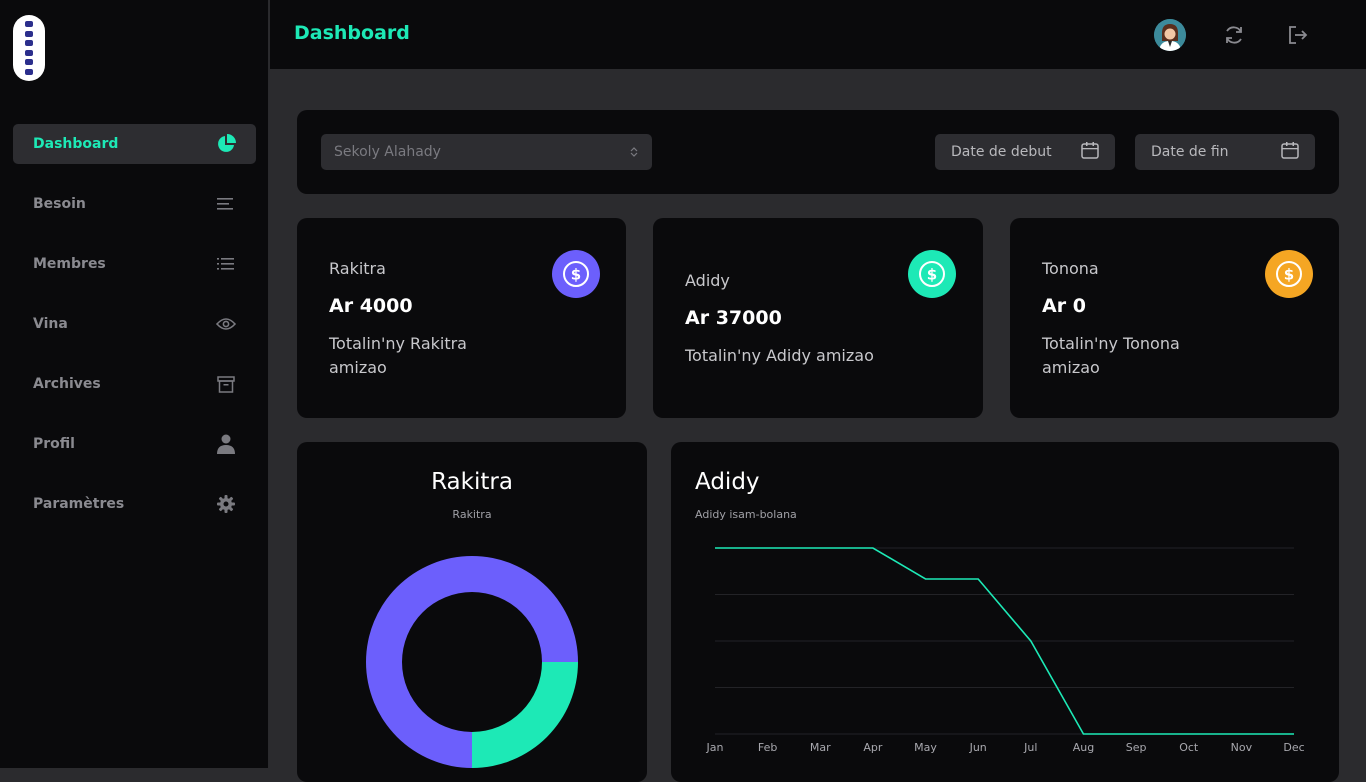 The image size is (1366, 782). Describe the element at coordinates (767, 747) in the screenshot. I see `x-tick-label: Feb` at that location.